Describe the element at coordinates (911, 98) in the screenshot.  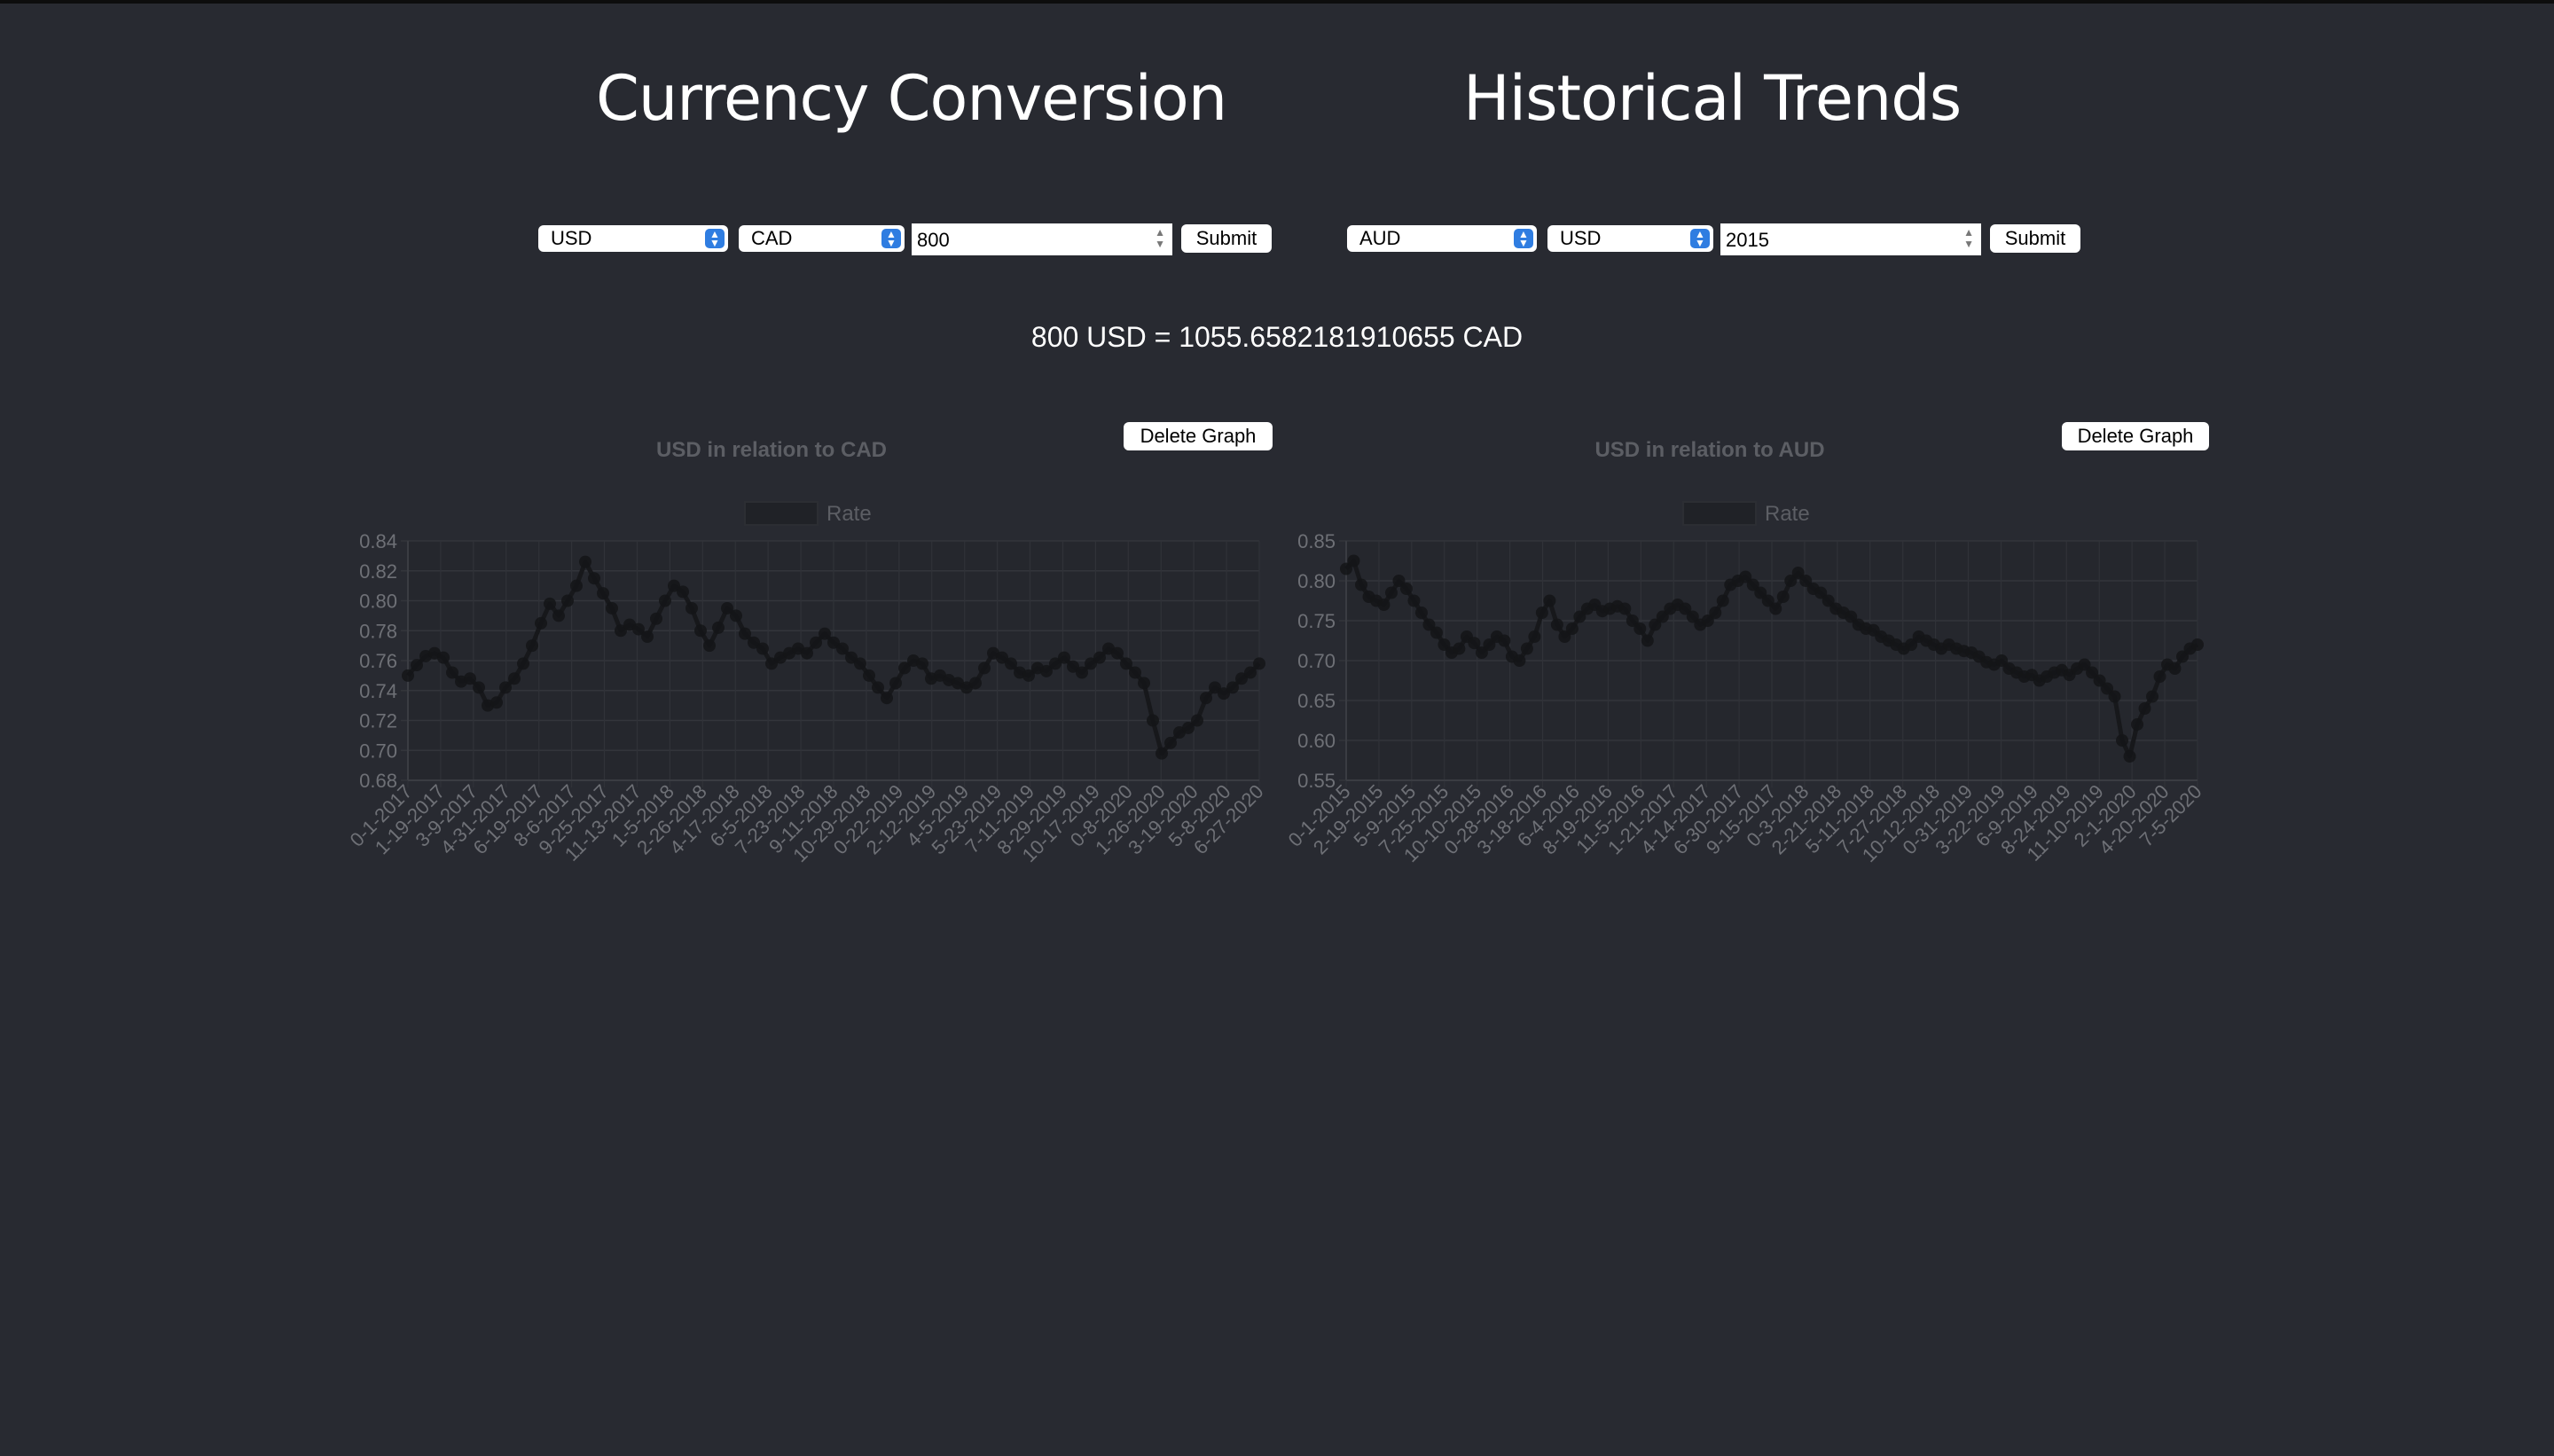
I see `conversion-title: Currency Conversion` at that location.